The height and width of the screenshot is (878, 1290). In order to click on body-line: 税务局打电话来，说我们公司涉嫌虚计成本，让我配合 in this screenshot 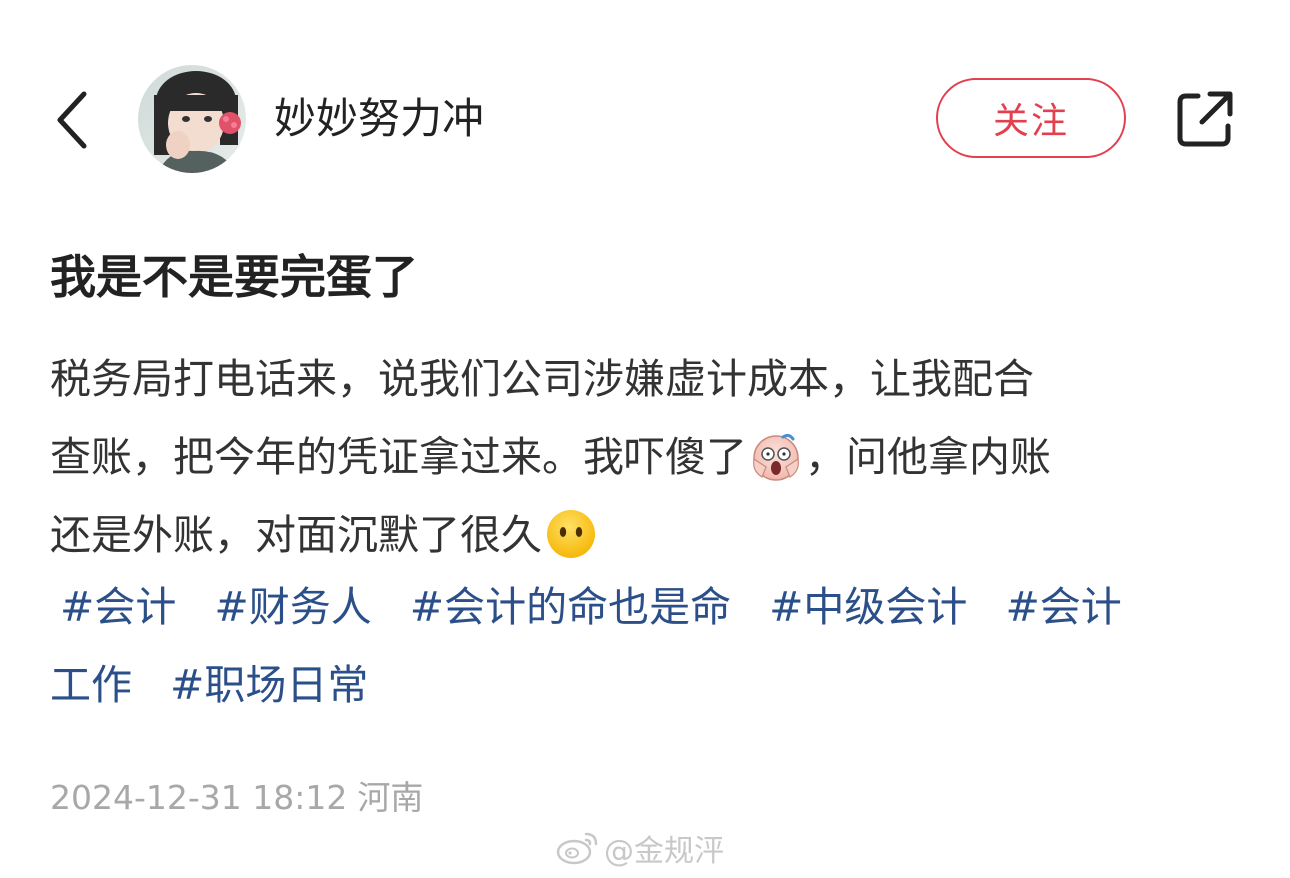, I will do `click(650, 379)`.